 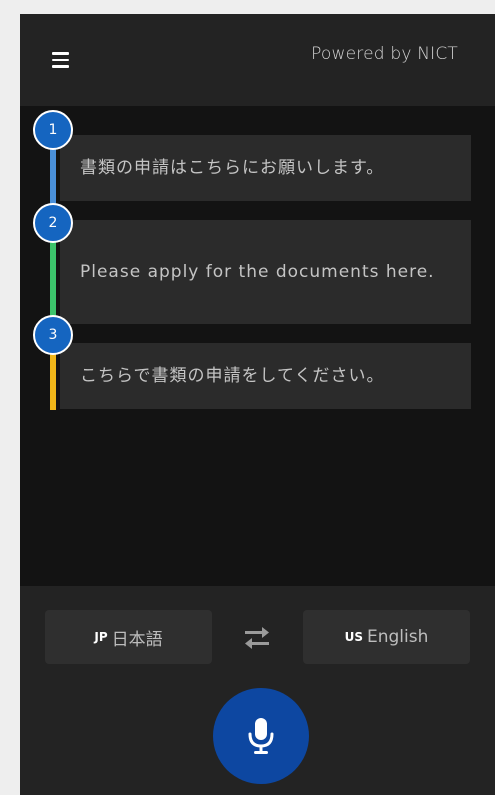 I want to click on badge-number-3: 3, so click(x=53, y=335).